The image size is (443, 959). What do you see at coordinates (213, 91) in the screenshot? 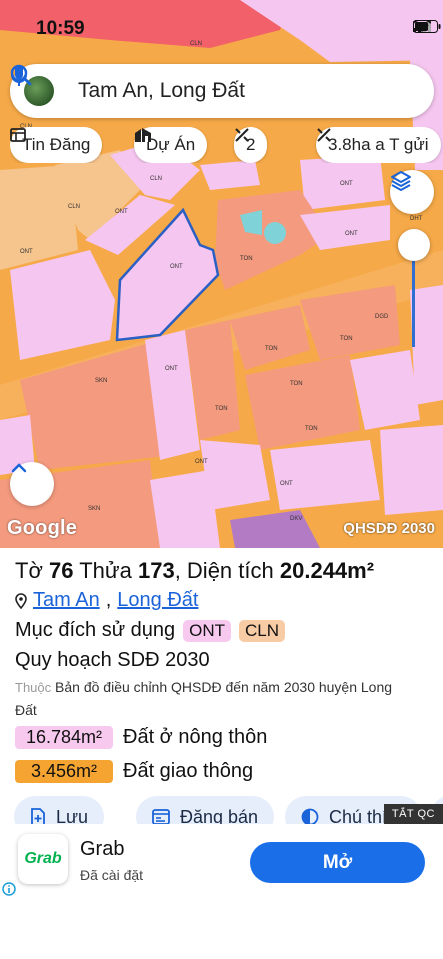
I see `search-query: Tam An, Long Đất` at bounding box center [213, 91].